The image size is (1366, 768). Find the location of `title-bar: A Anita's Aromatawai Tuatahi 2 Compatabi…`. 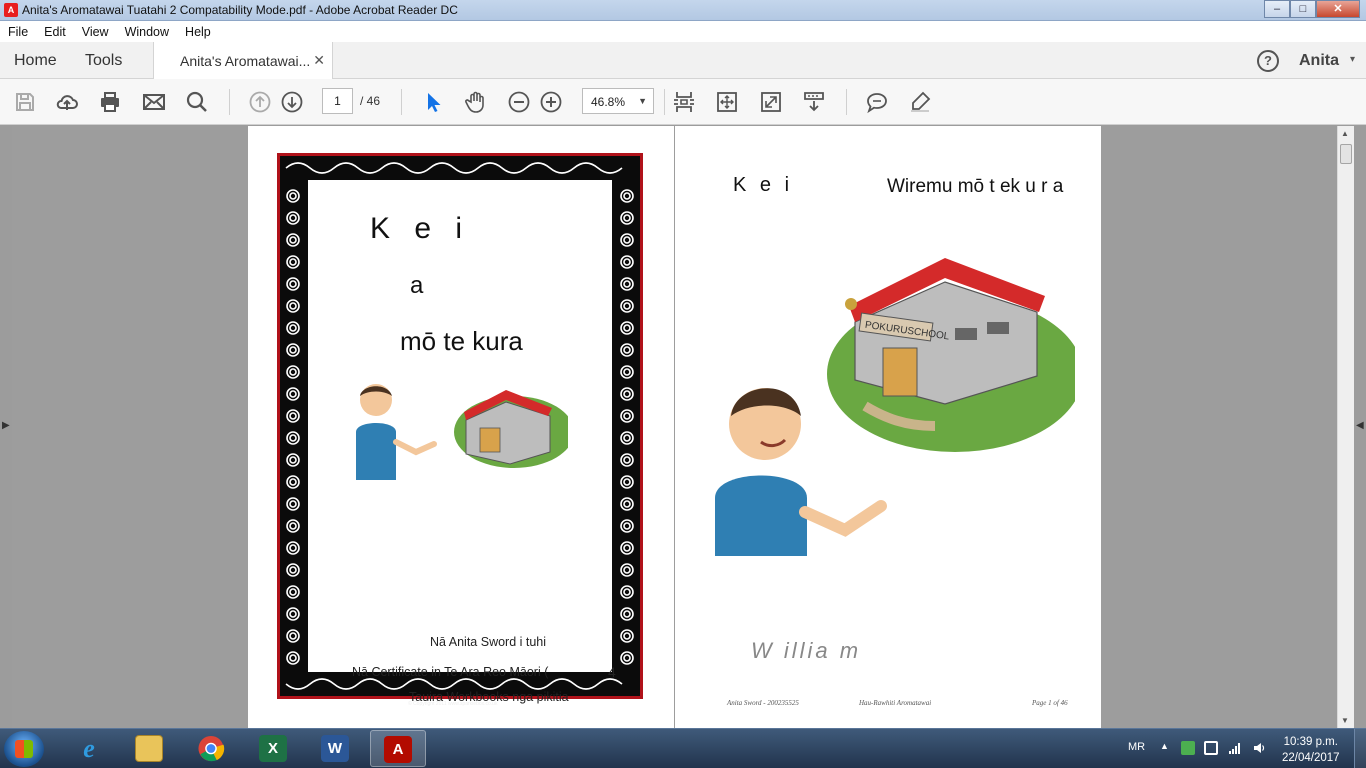

title-bar: A Anita's Aromatawai Tuatahi 2 Compatabi… is located at coordinates (683, 10).